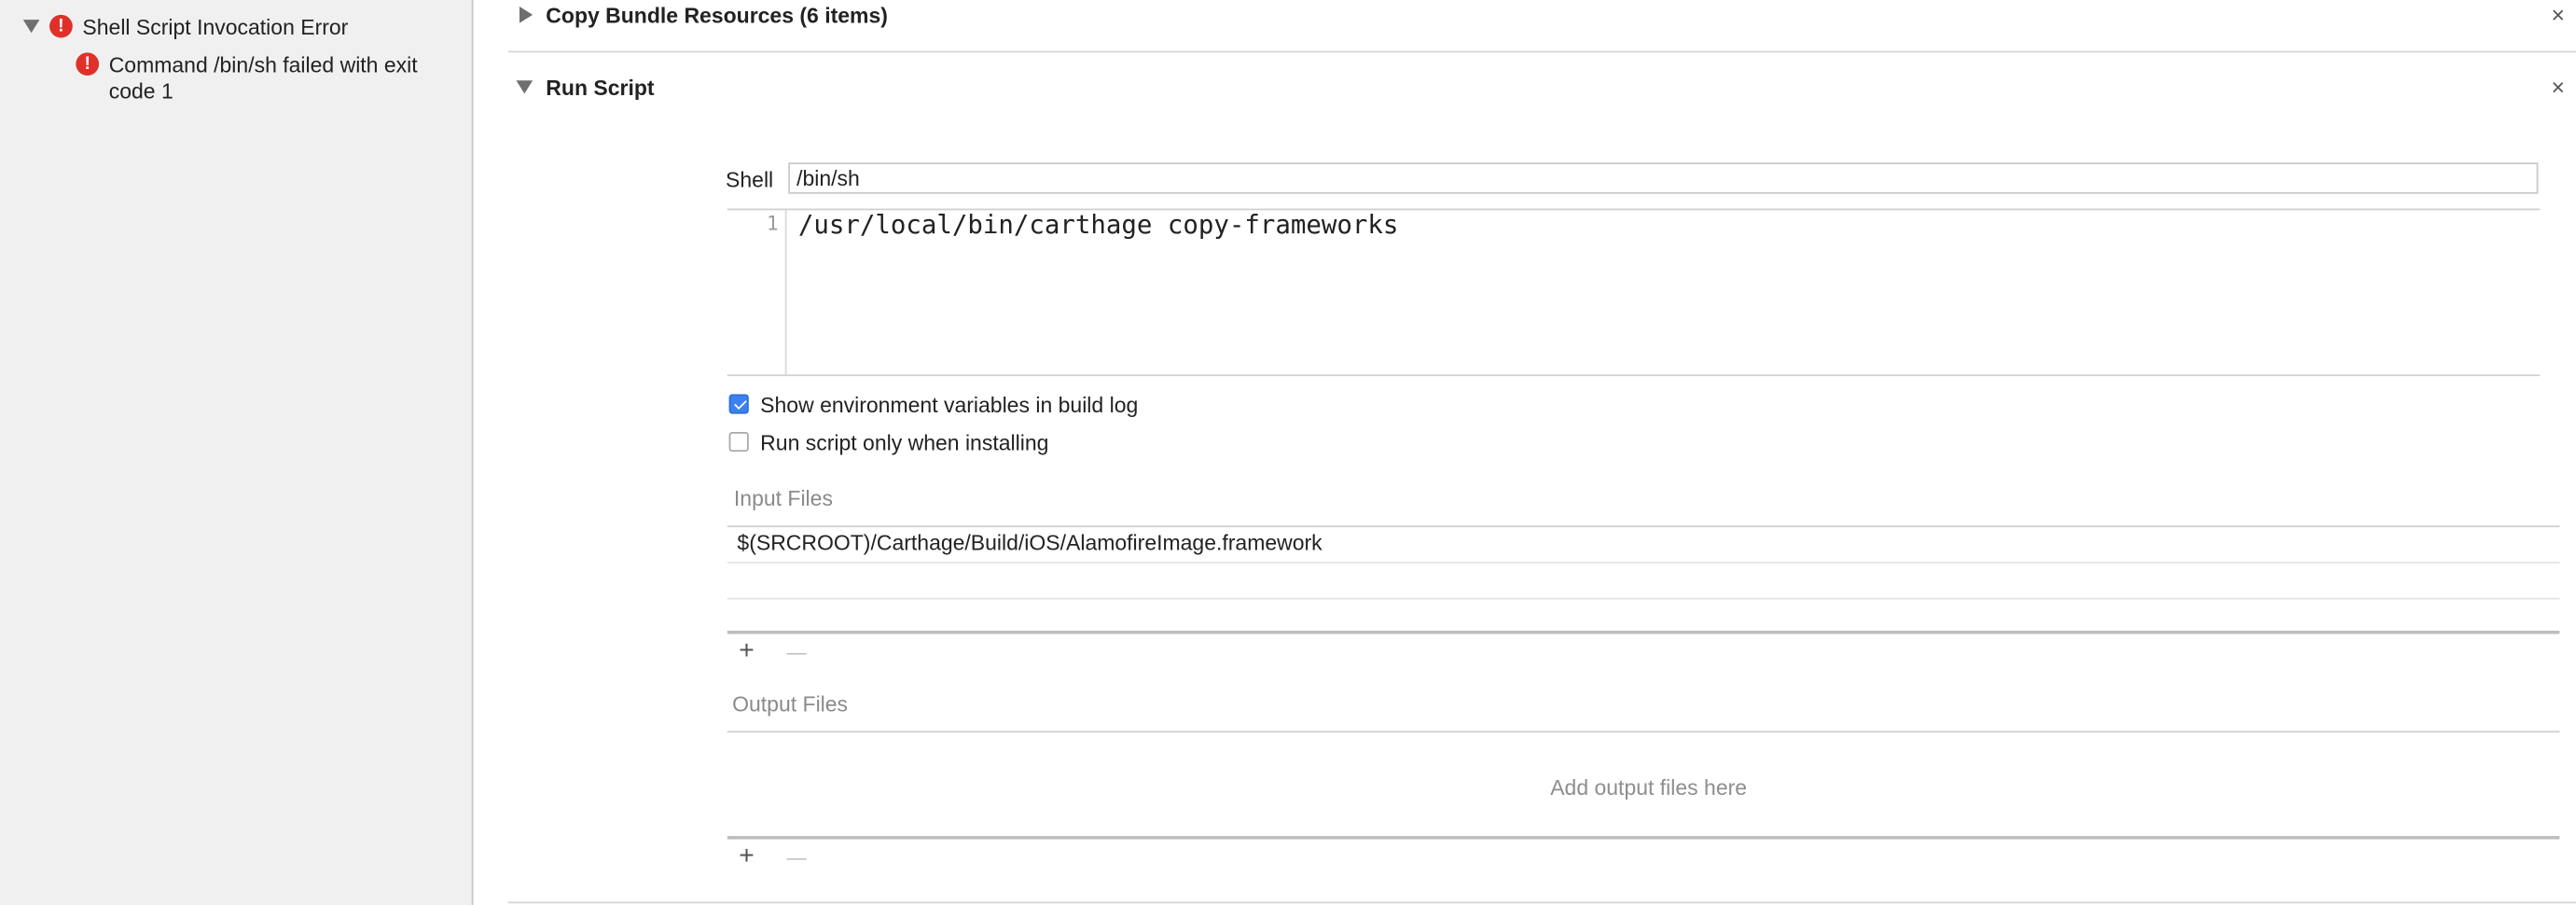  Describe the element at coordinates (1643, 526) in the screenshot. I see `input-files-top-border` at that location.